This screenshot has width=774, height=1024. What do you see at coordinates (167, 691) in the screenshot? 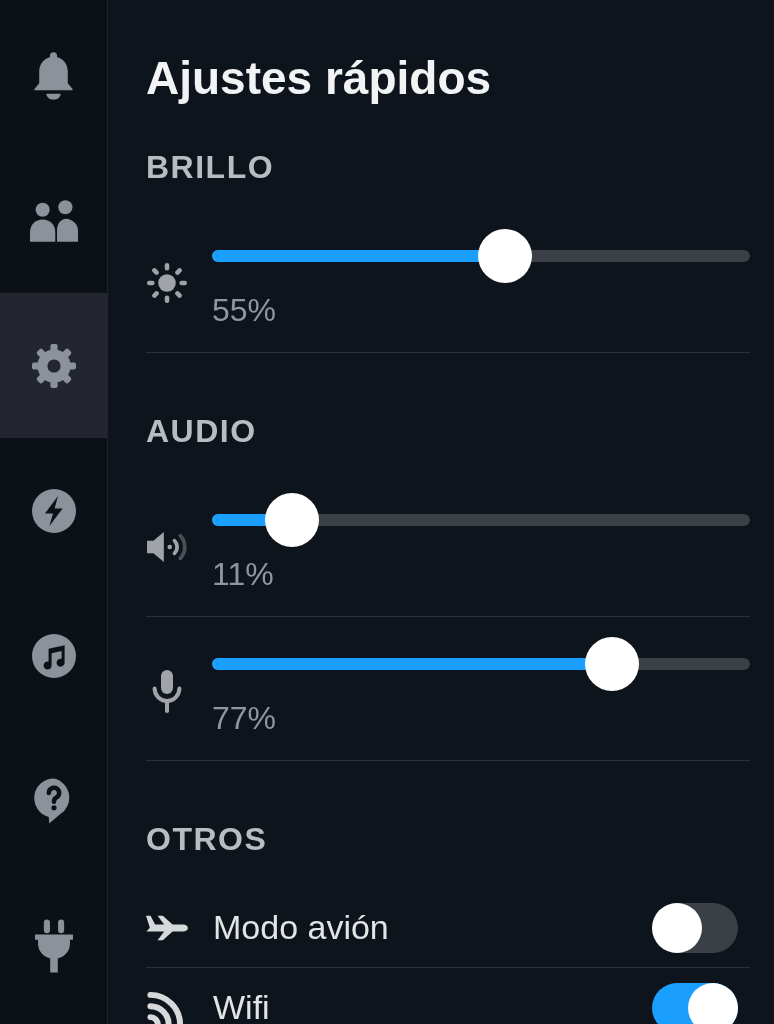
I see `microphone-icon` at bounding box center [167, 691].